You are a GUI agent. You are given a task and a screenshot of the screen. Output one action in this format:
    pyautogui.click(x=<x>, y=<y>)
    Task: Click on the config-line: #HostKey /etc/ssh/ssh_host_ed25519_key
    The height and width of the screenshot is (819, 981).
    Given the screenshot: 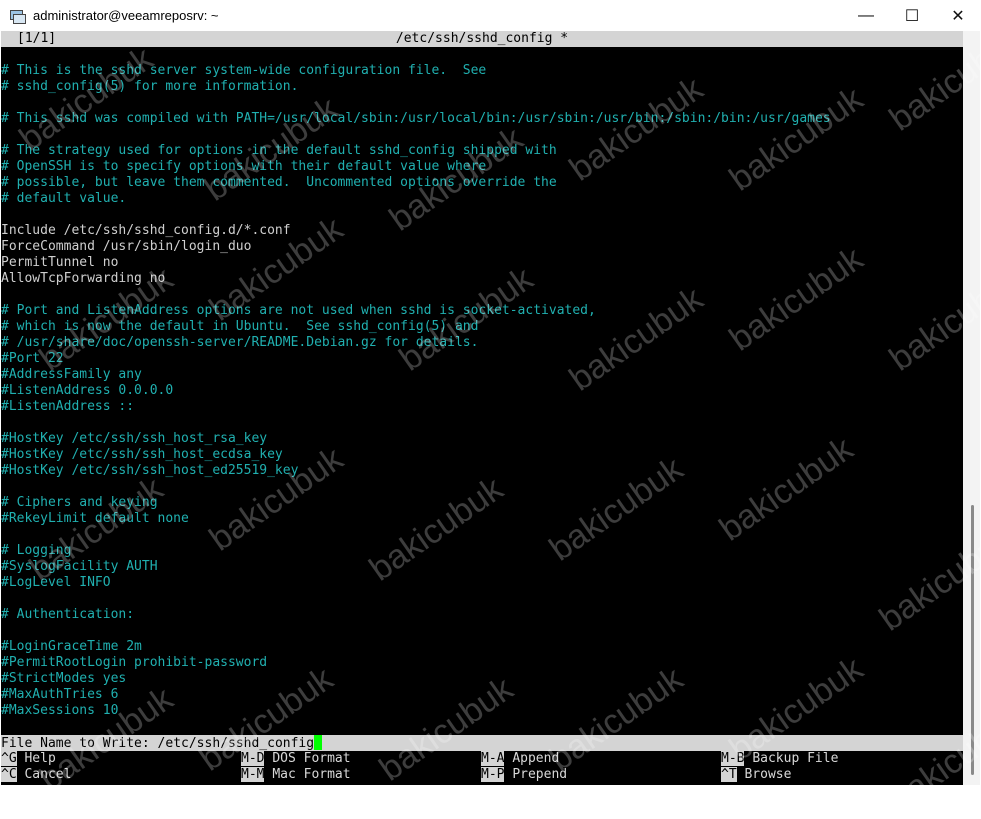 What is the action you would take?
    pyautogui.click(x=150, y=470)
    